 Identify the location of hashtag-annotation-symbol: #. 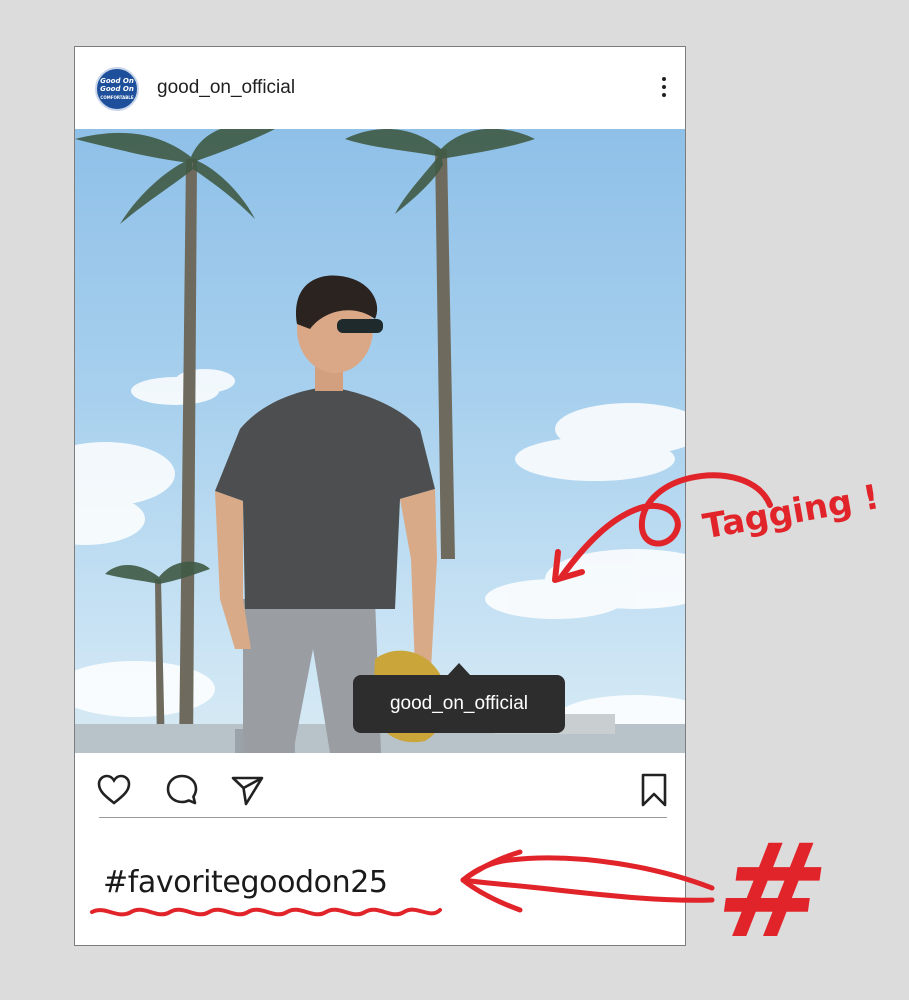
(772, 891).